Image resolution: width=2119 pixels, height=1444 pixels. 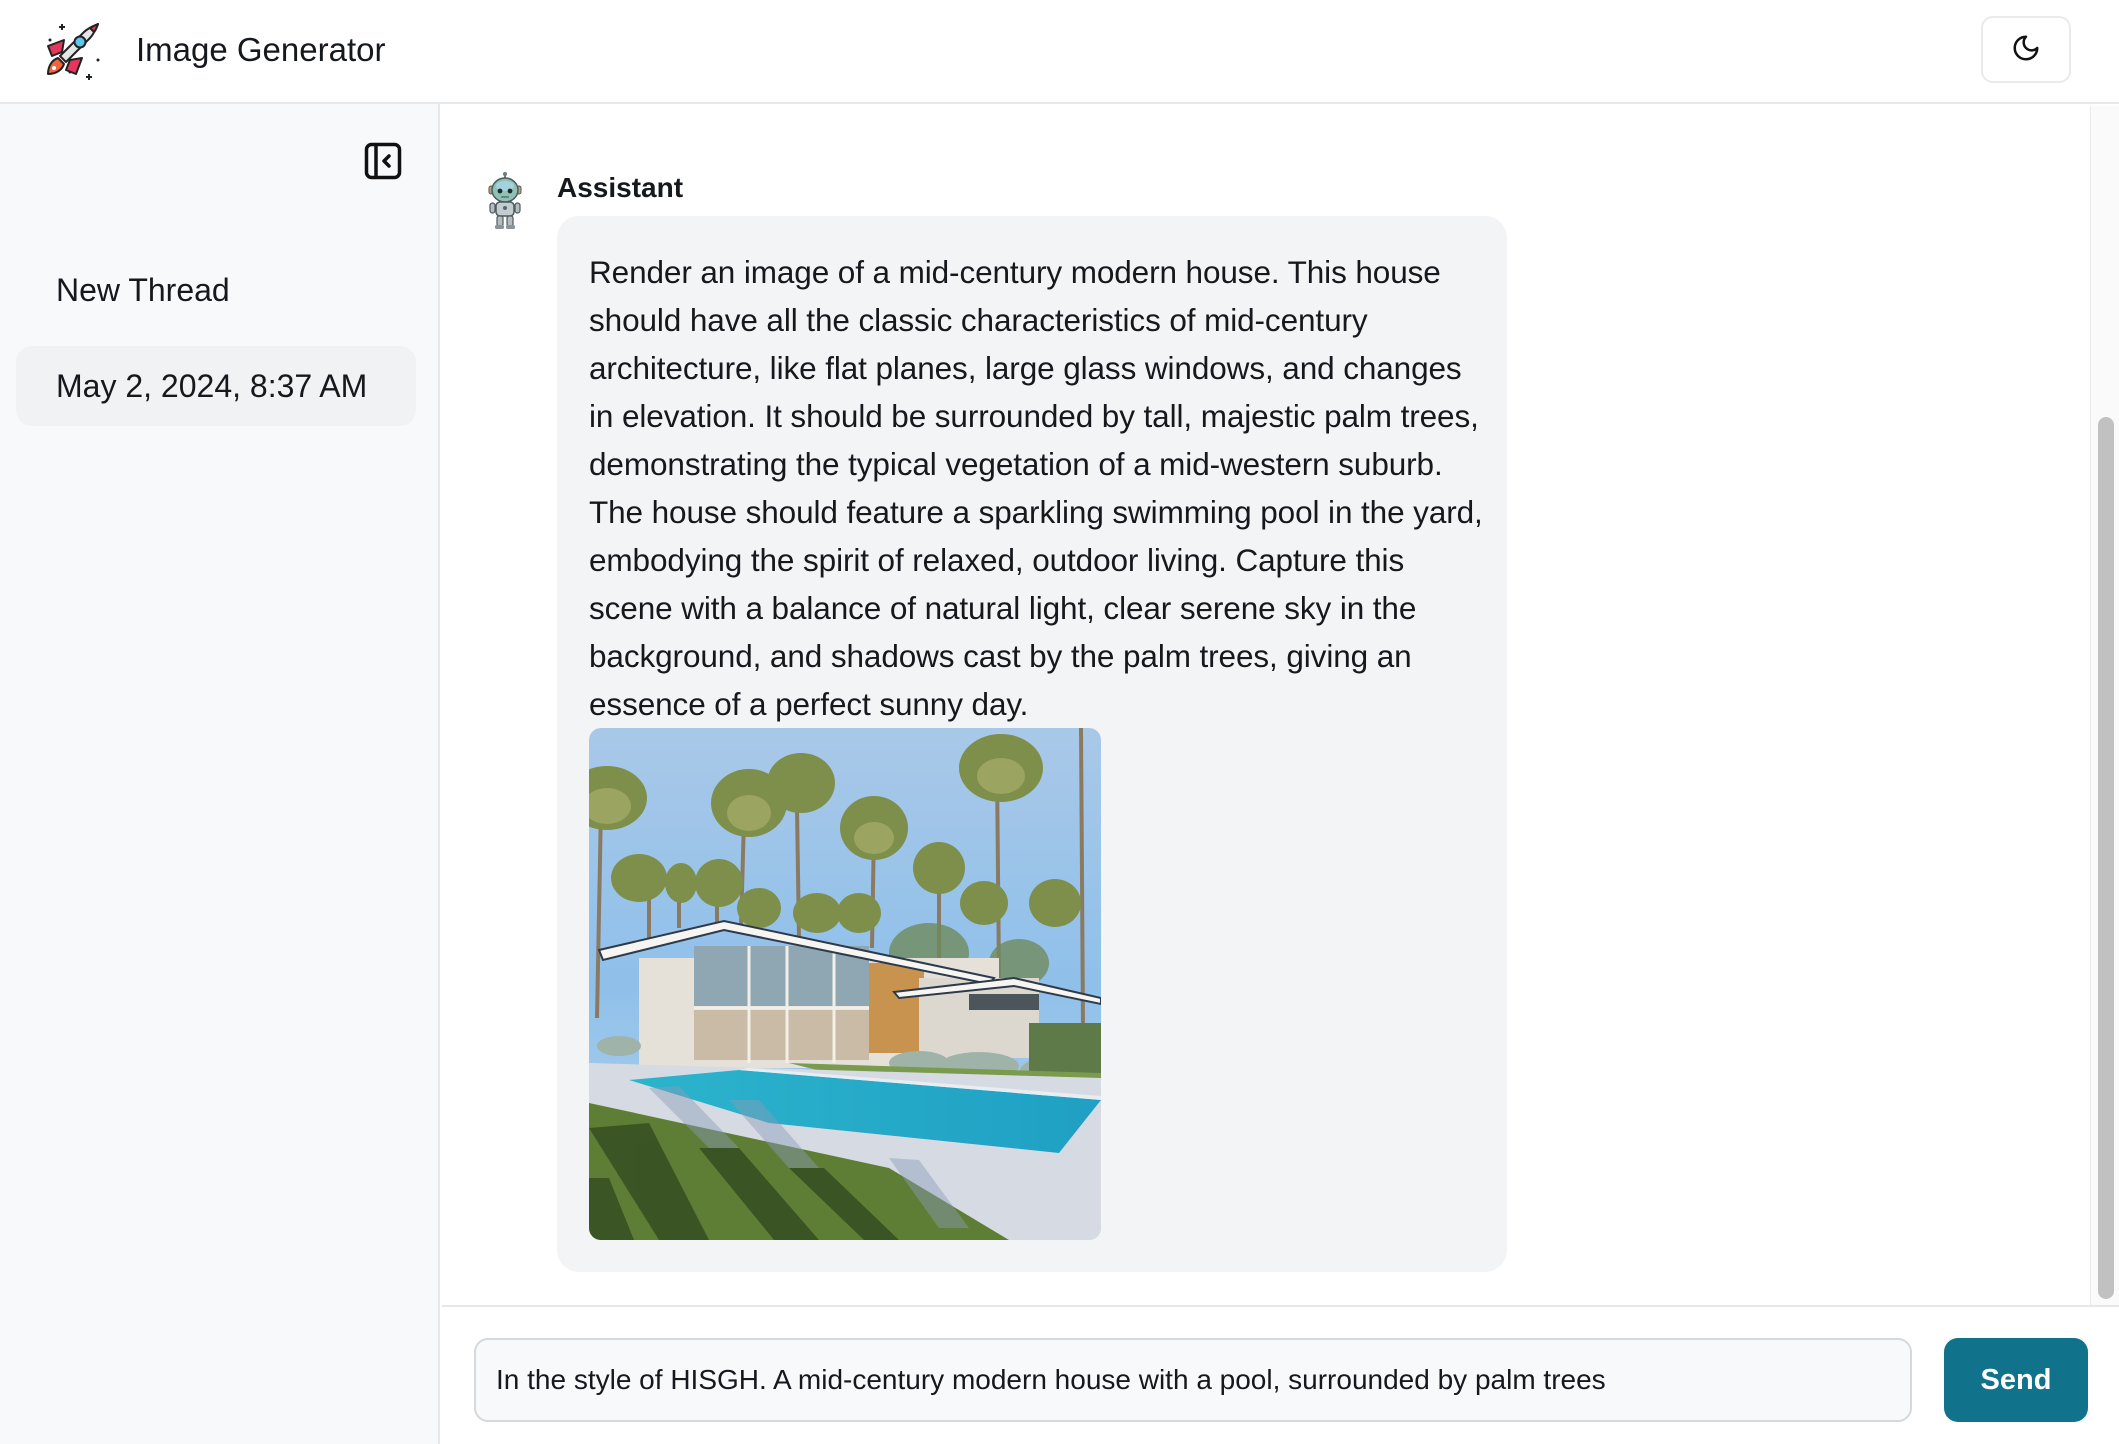 I want to click on sidebar-collapse-button, so click(x=383, y=163).